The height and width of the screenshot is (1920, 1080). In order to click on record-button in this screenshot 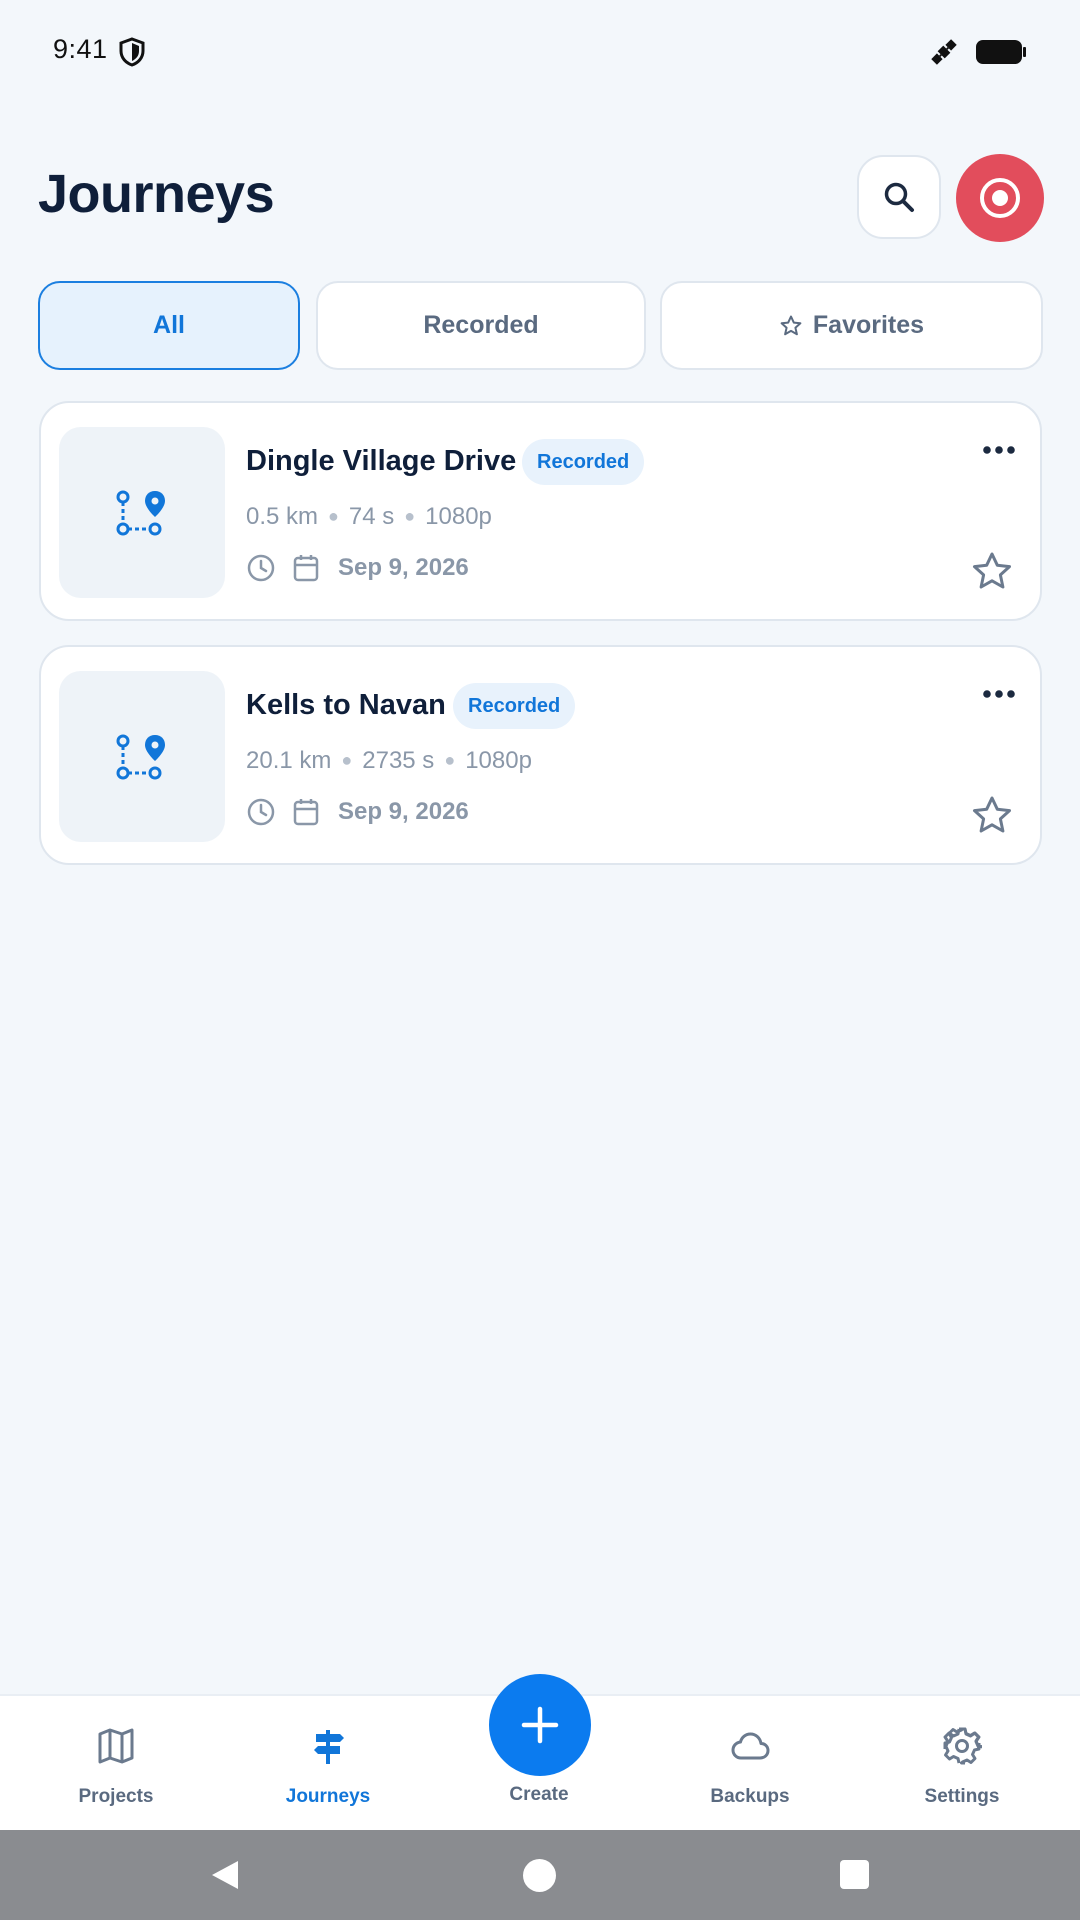, I will do `click(1000, 198)`.